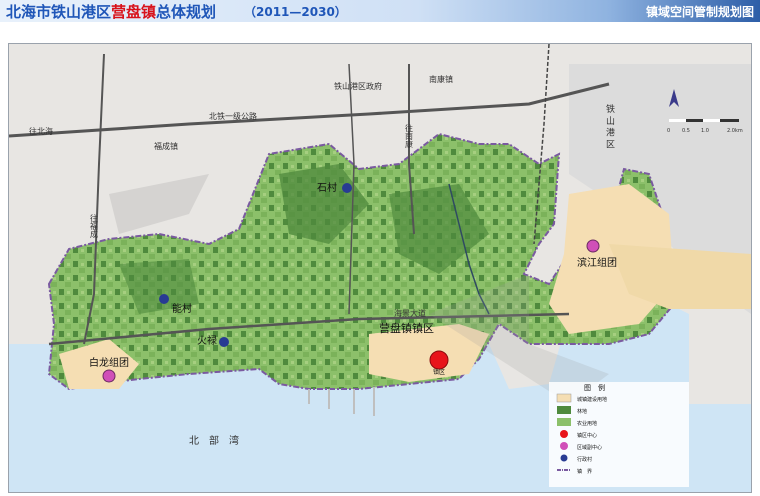  I want to click on label-beitie-highway: 北铁一级公路, so click(233, 116).